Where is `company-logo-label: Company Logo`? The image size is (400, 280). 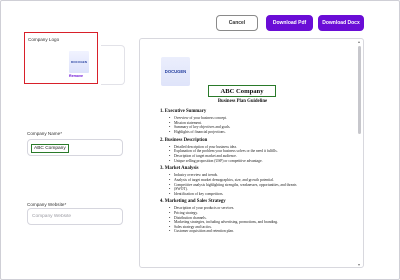 company-logo-label: Company Logo is located at coordinates (44, 39).